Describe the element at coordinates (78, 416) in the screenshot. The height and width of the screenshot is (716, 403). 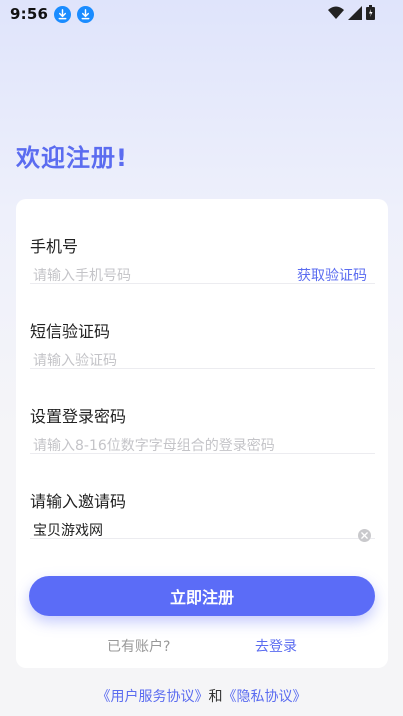
I see `password-label: 设置登录密码` at that location.